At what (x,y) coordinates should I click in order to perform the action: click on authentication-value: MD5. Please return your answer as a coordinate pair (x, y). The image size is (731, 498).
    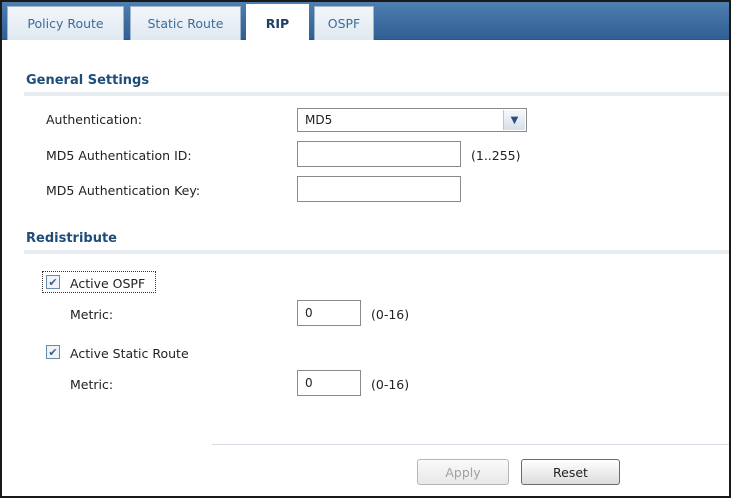
    Looking at the image, I should click on (319, 120).